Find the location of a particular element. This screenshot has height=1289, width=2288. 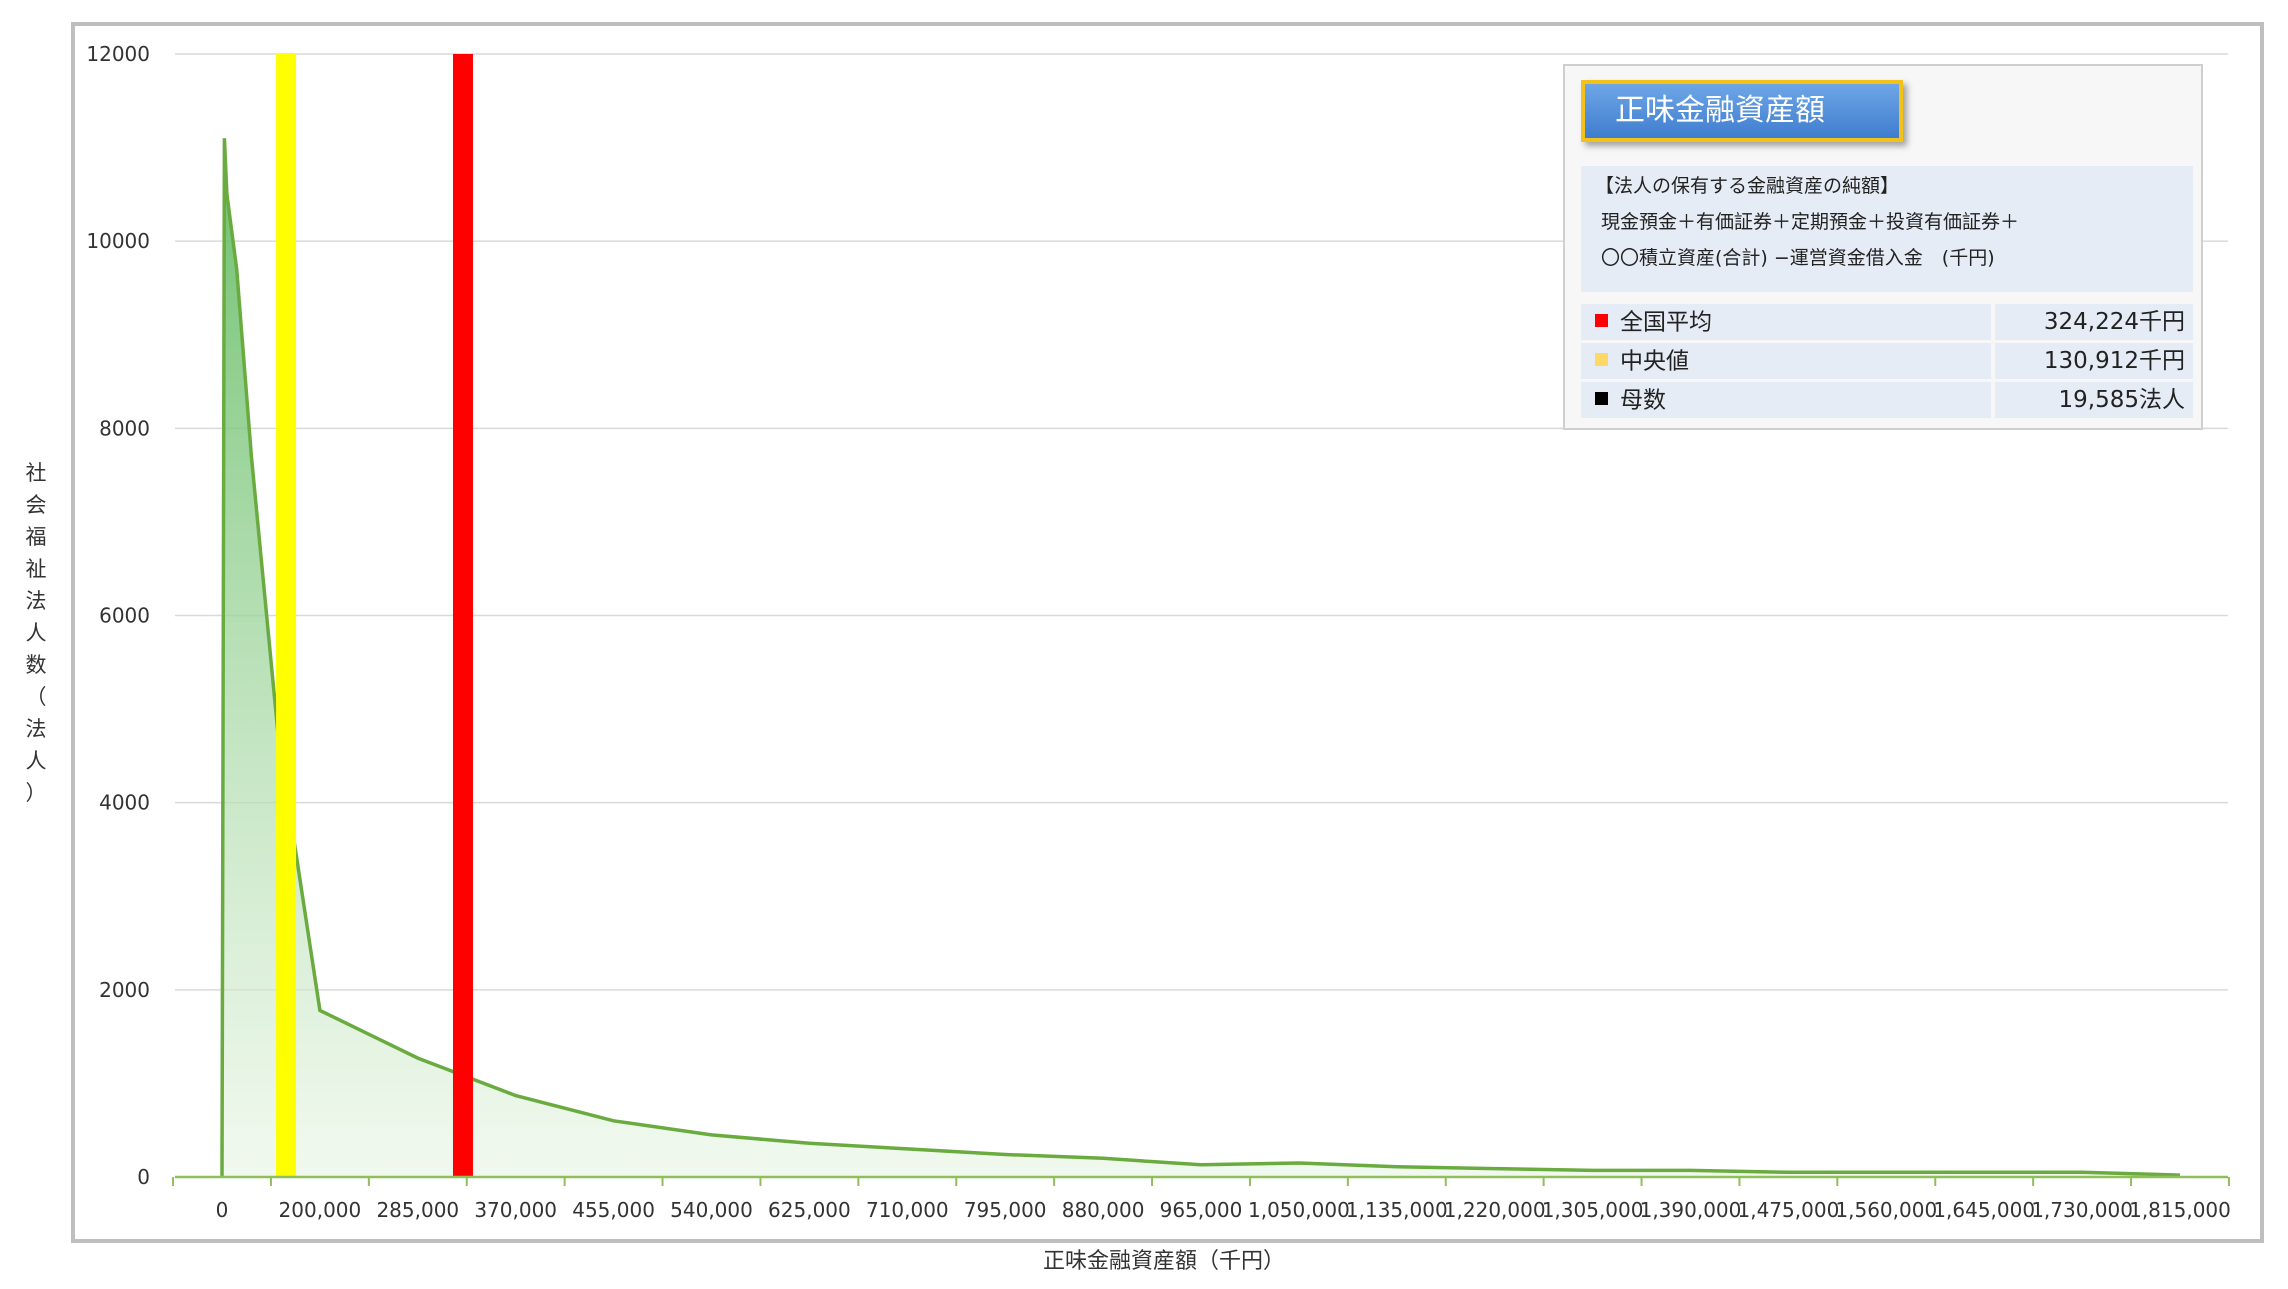

mean-value: 324,224千円 is located at coordinates (2094, 322).